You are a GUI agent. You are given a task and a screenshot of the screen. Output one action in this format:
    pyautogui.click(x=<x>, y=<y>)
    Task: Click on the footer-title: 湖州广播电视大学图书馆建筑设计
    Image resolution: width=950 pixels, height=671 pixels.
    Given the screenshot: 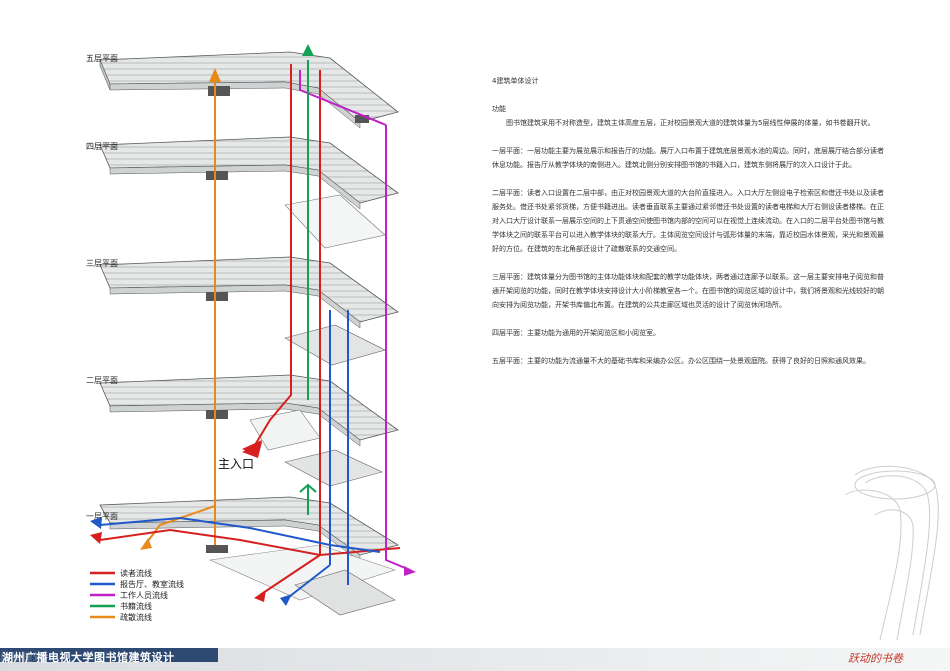 What is the action you would take?
    pyautogui.click(x=88, y=657)
    